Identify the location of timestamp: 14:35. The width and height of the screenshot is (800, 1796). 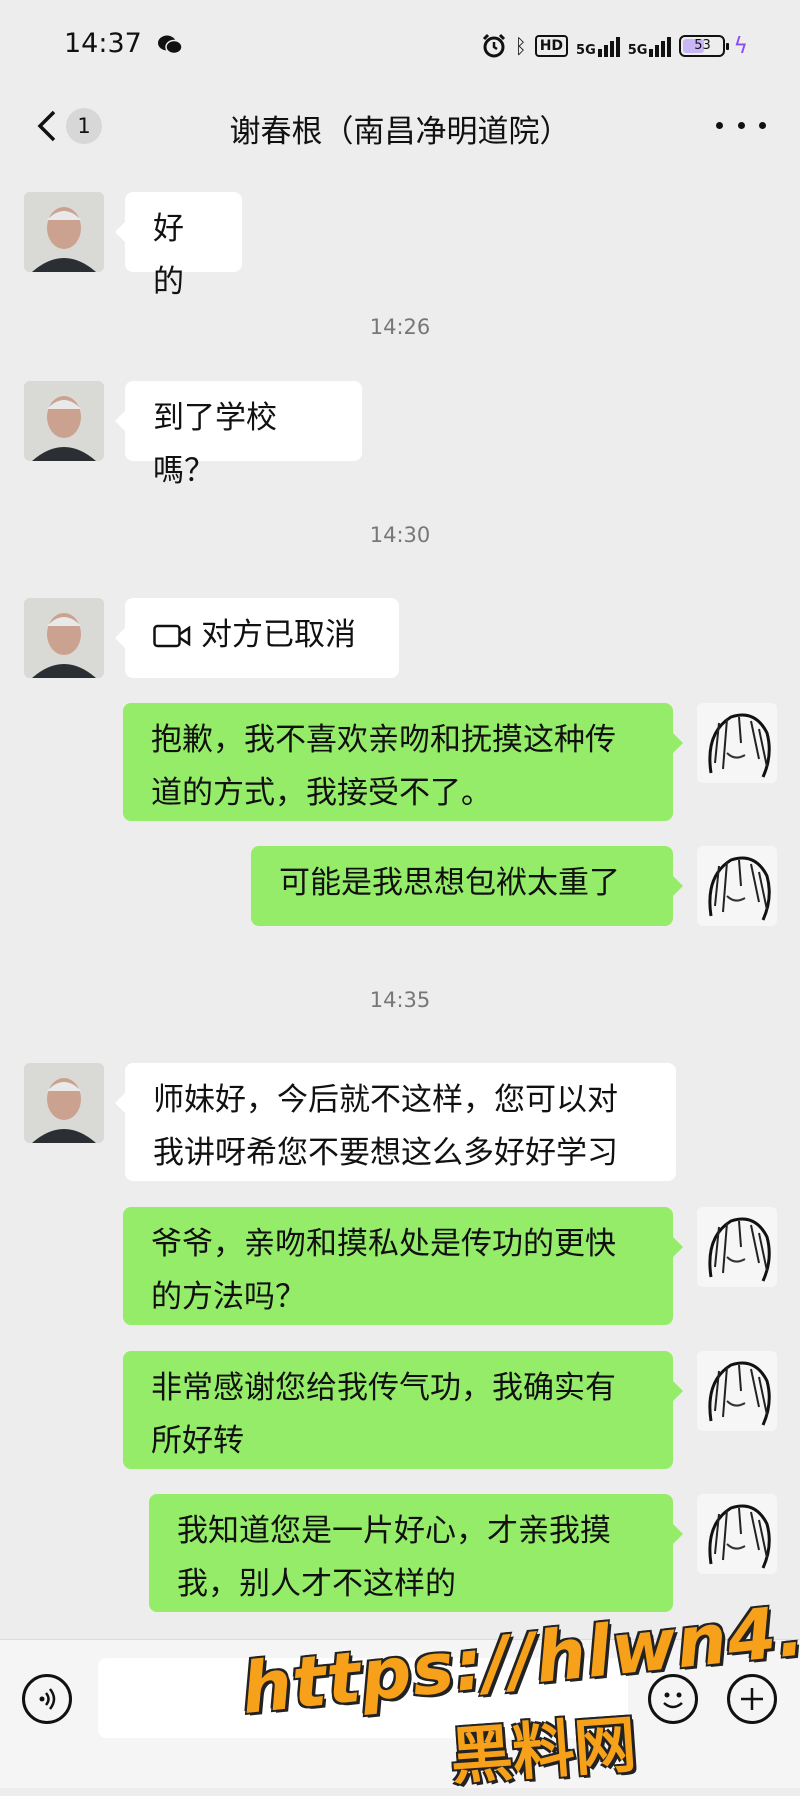
(400, 1000).